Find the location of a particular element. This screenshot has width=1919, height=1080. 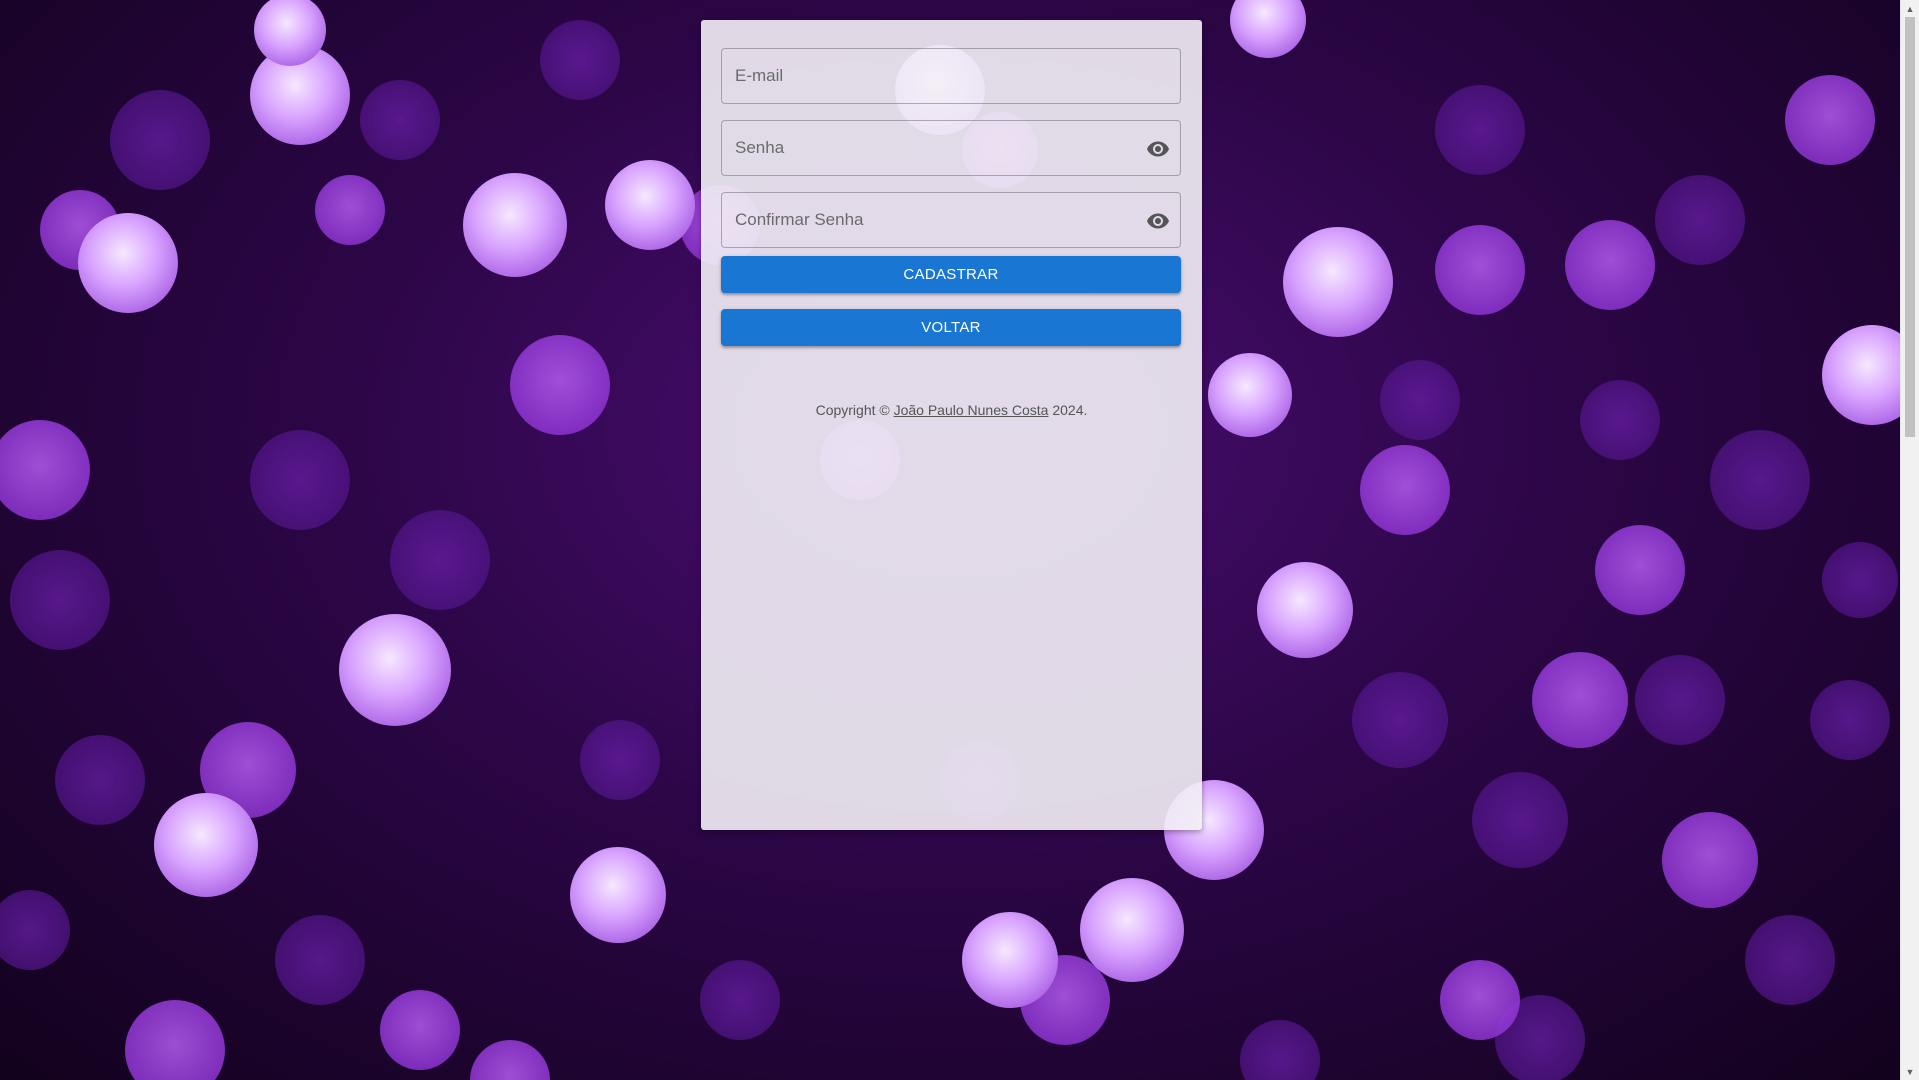

password-input is located at coordinates (951, 148).